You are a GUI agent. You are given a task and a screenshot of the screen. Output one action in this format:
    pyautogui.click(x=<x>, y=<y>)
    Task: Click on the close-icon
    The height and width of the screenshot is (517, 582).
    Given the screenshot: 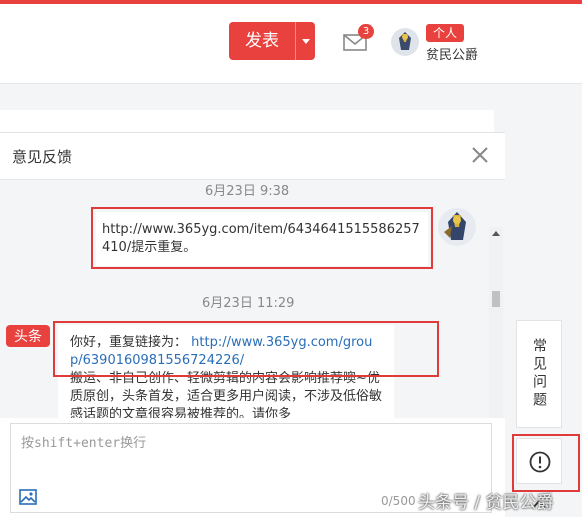 What is the action you would take?
    pyautogui.click(x=480, y=155)
    